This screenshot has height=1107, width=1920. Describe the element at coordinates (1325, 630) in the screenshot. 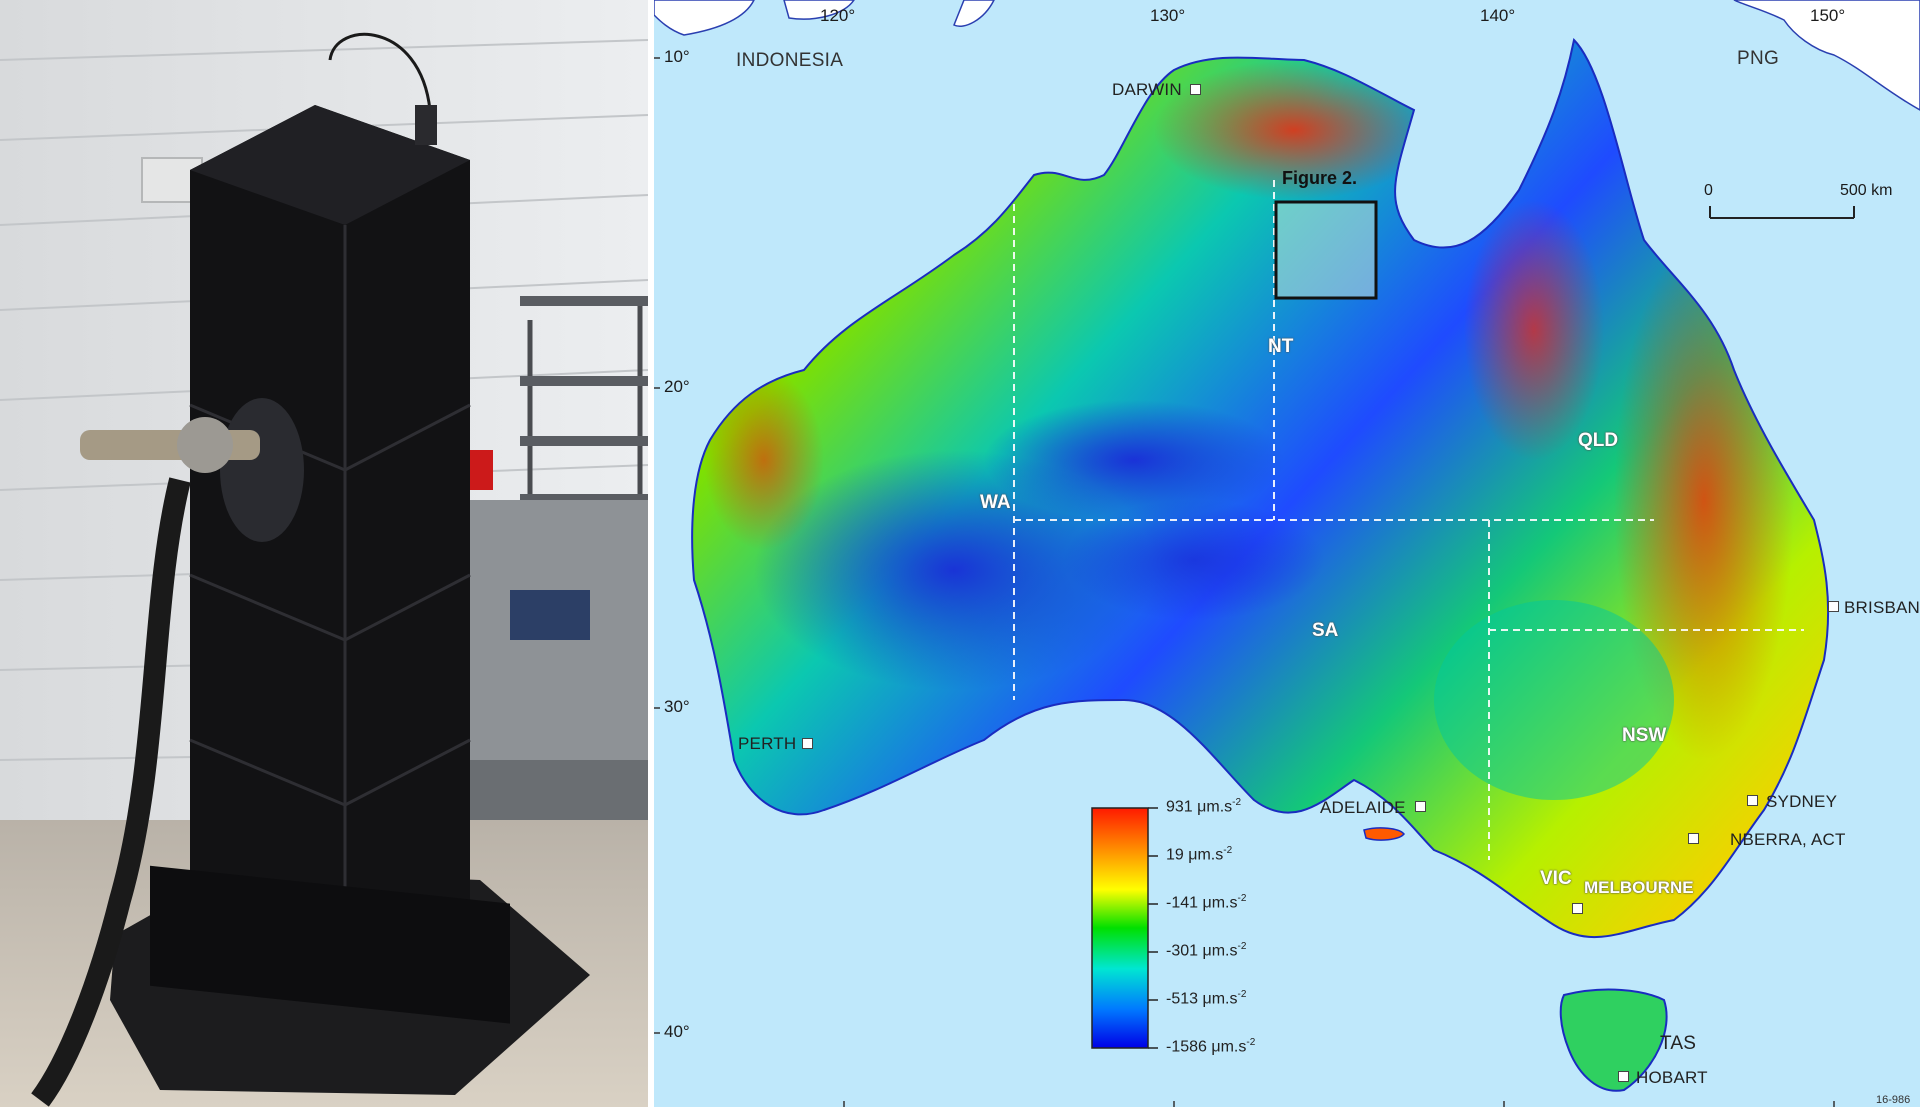

I see `state-label-sa: SA` at that location.